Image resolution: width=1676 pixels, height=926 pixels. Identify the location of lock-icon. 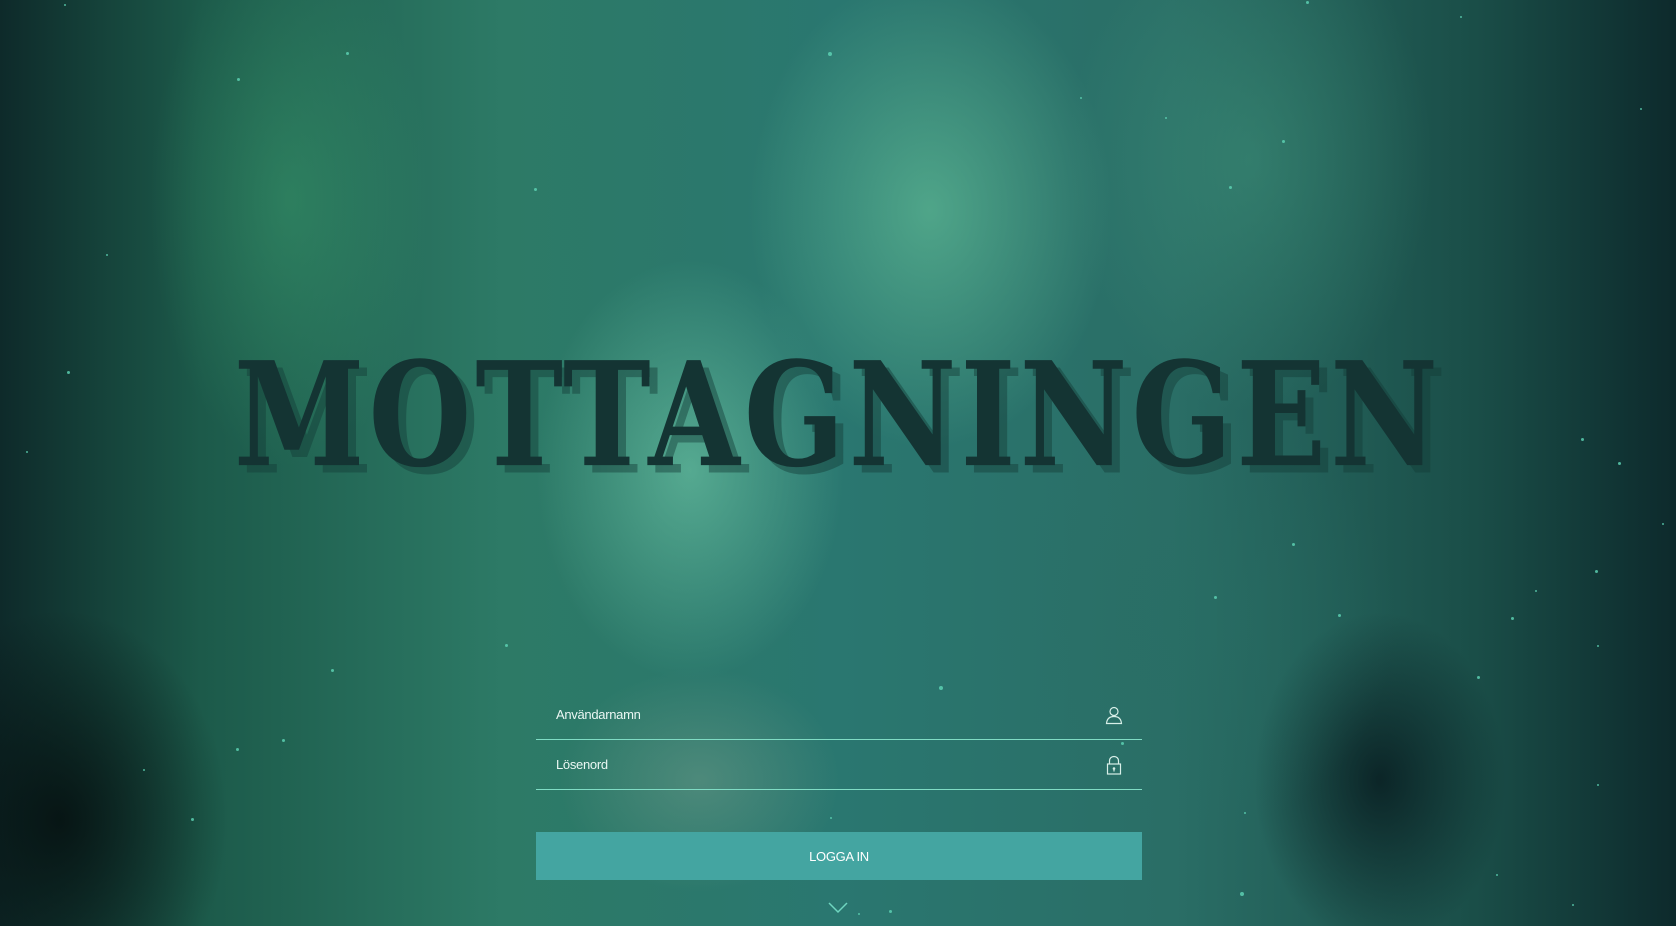
(1114, 765).